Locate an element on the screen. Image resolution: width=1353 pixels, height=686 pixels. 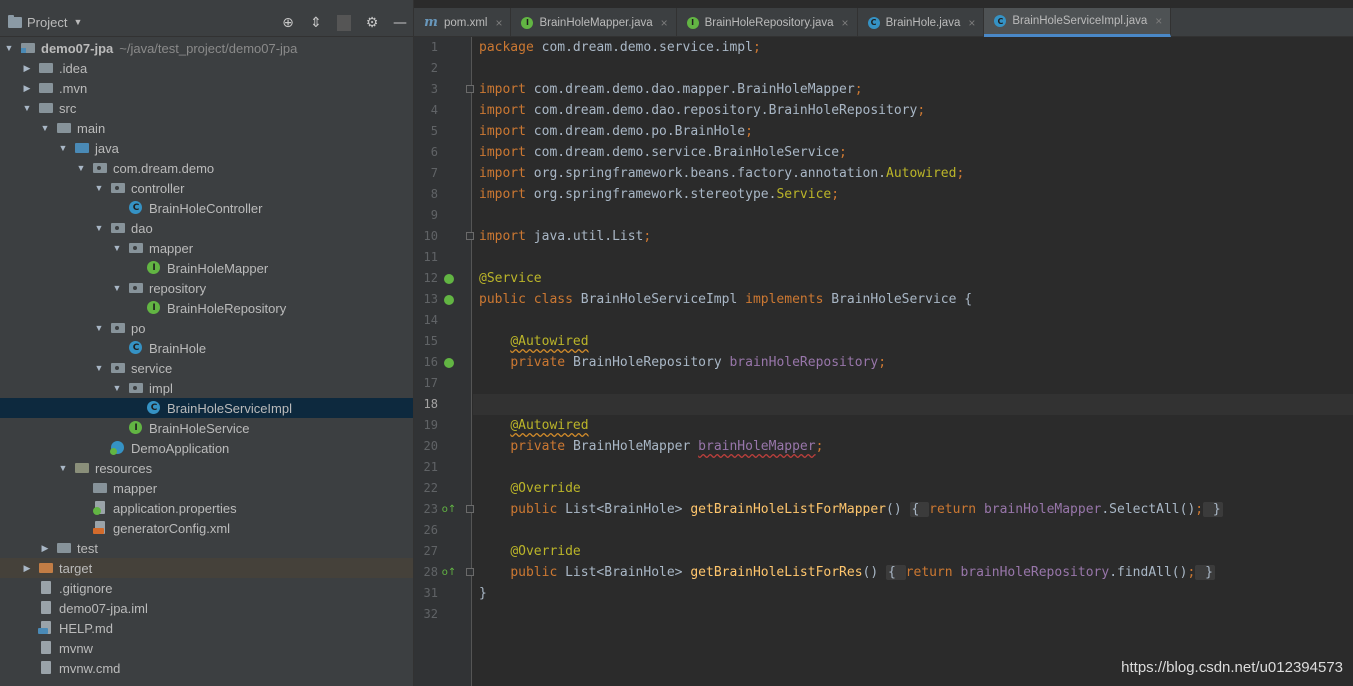
chevron-down-icon: ▼ is located at coordinates (77, 22).